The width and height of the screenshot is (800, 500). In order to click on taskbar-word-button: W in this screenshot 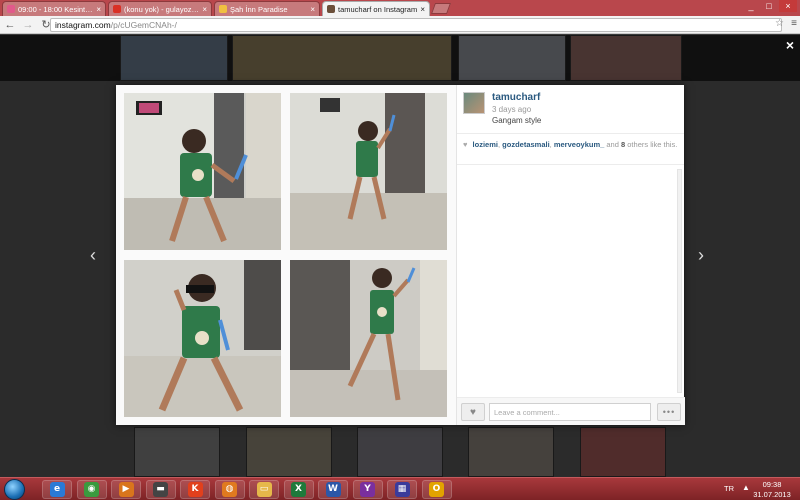, I will do `click(333, 489)`.